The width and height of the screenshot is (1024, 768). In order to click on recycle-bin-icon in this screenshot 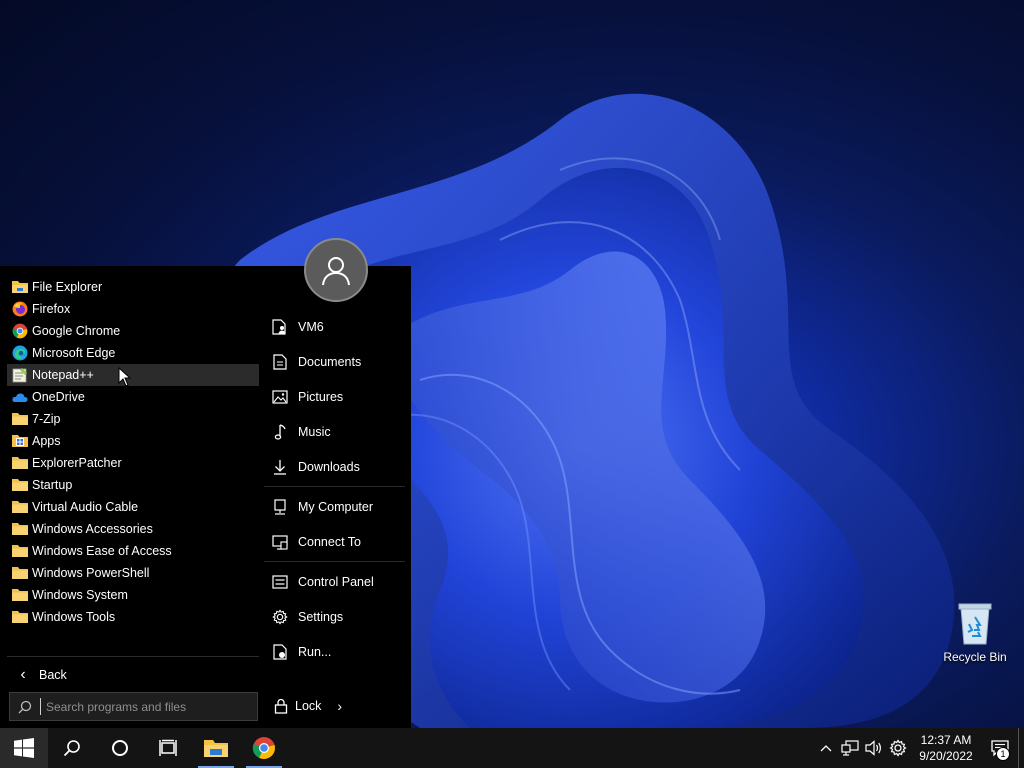, I will do `click(975, 623)`.